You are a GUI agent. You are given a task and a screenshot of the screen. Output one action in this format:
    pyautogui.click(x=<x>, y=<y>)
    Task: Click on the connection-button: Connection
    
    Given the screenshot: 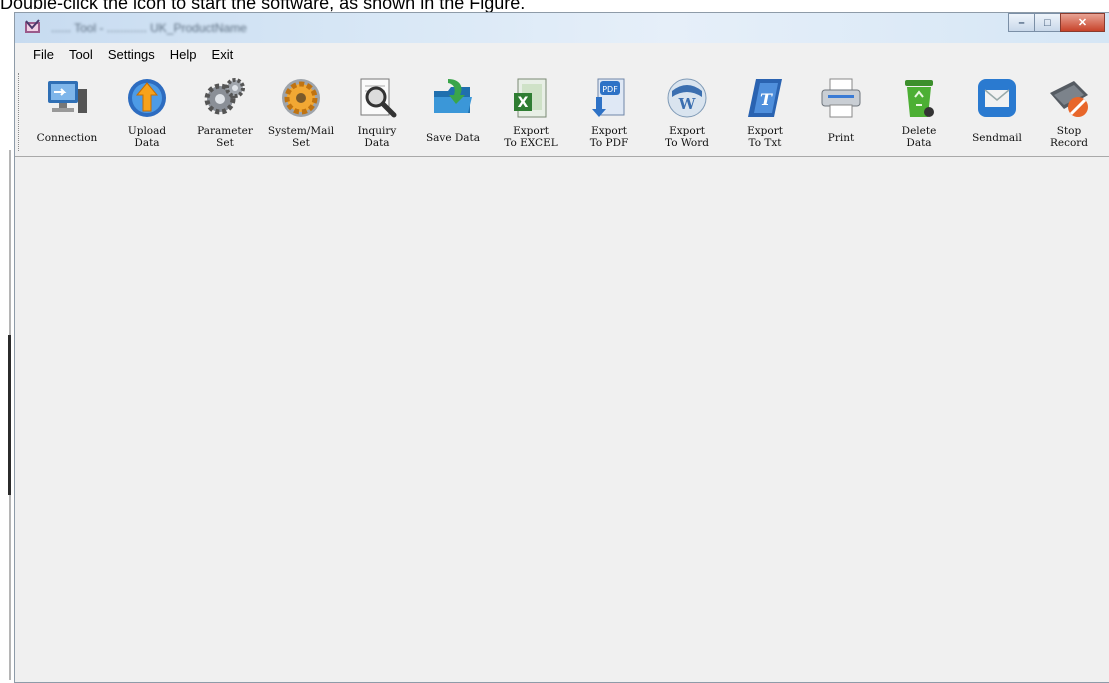 What is the action you would take?
    pyautogui.click(x=67, y=114)
    